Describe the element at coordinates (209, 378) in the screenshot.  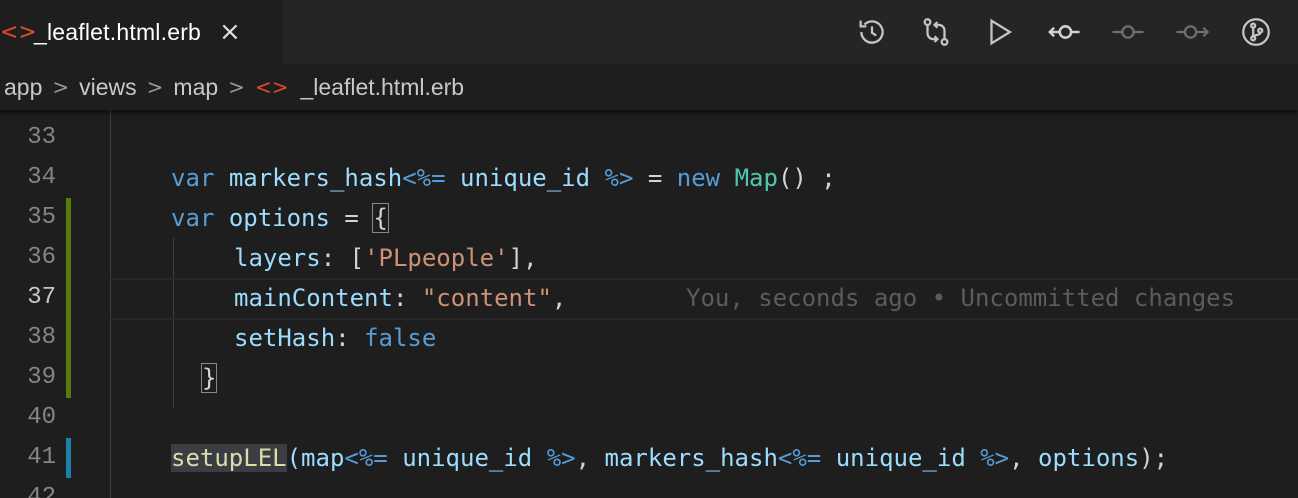
I see `code-text: }` at that location.